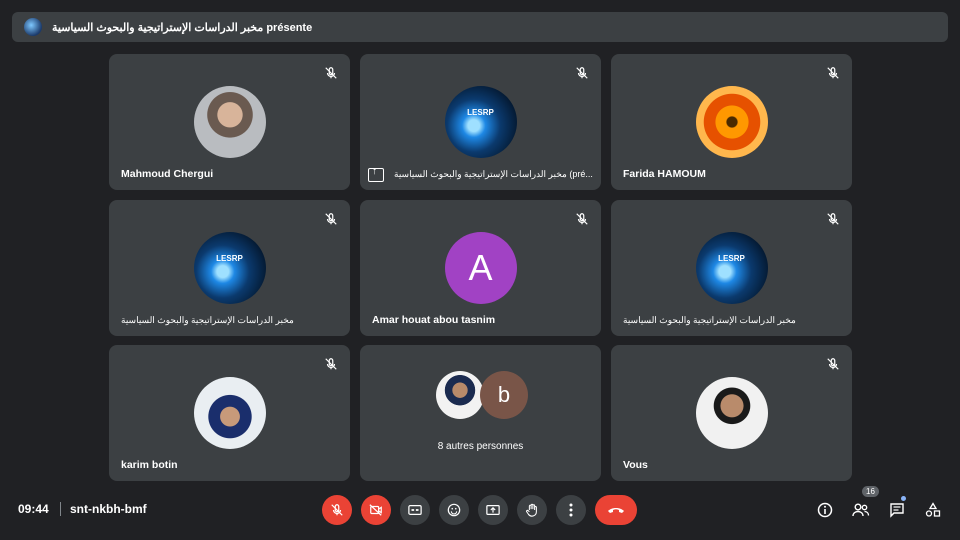  I want to click on participant-tile-self: Vous, so click(731, 413).